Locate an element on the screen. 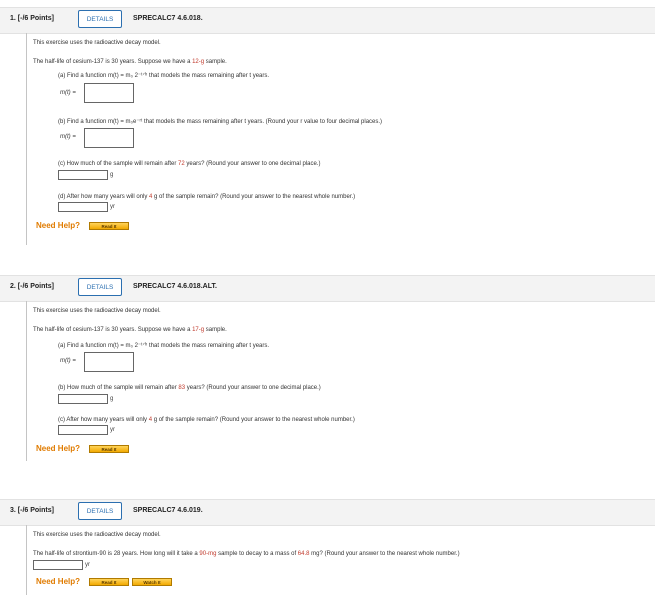 The image size is (655, 611). watch-it-button: Watch It is located at coordinates (152, 582).